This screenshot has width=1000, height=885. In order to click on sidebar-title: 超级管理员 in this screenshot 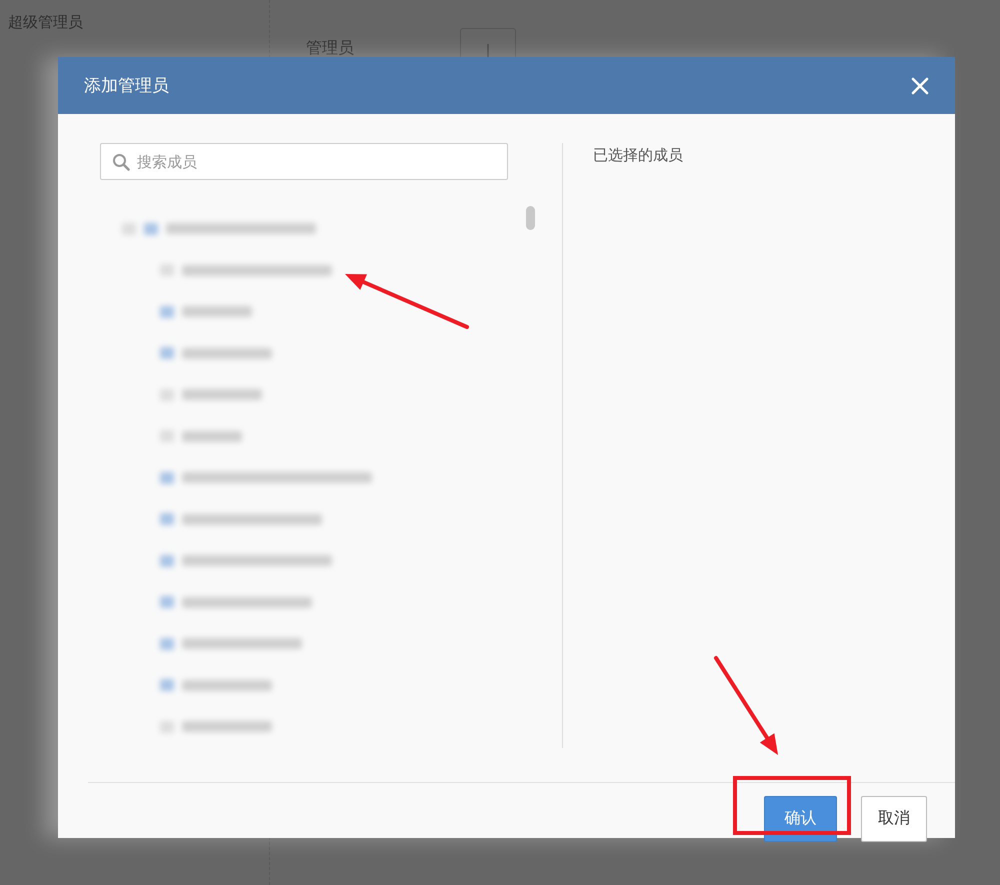, I will do `click(45, 22)`.